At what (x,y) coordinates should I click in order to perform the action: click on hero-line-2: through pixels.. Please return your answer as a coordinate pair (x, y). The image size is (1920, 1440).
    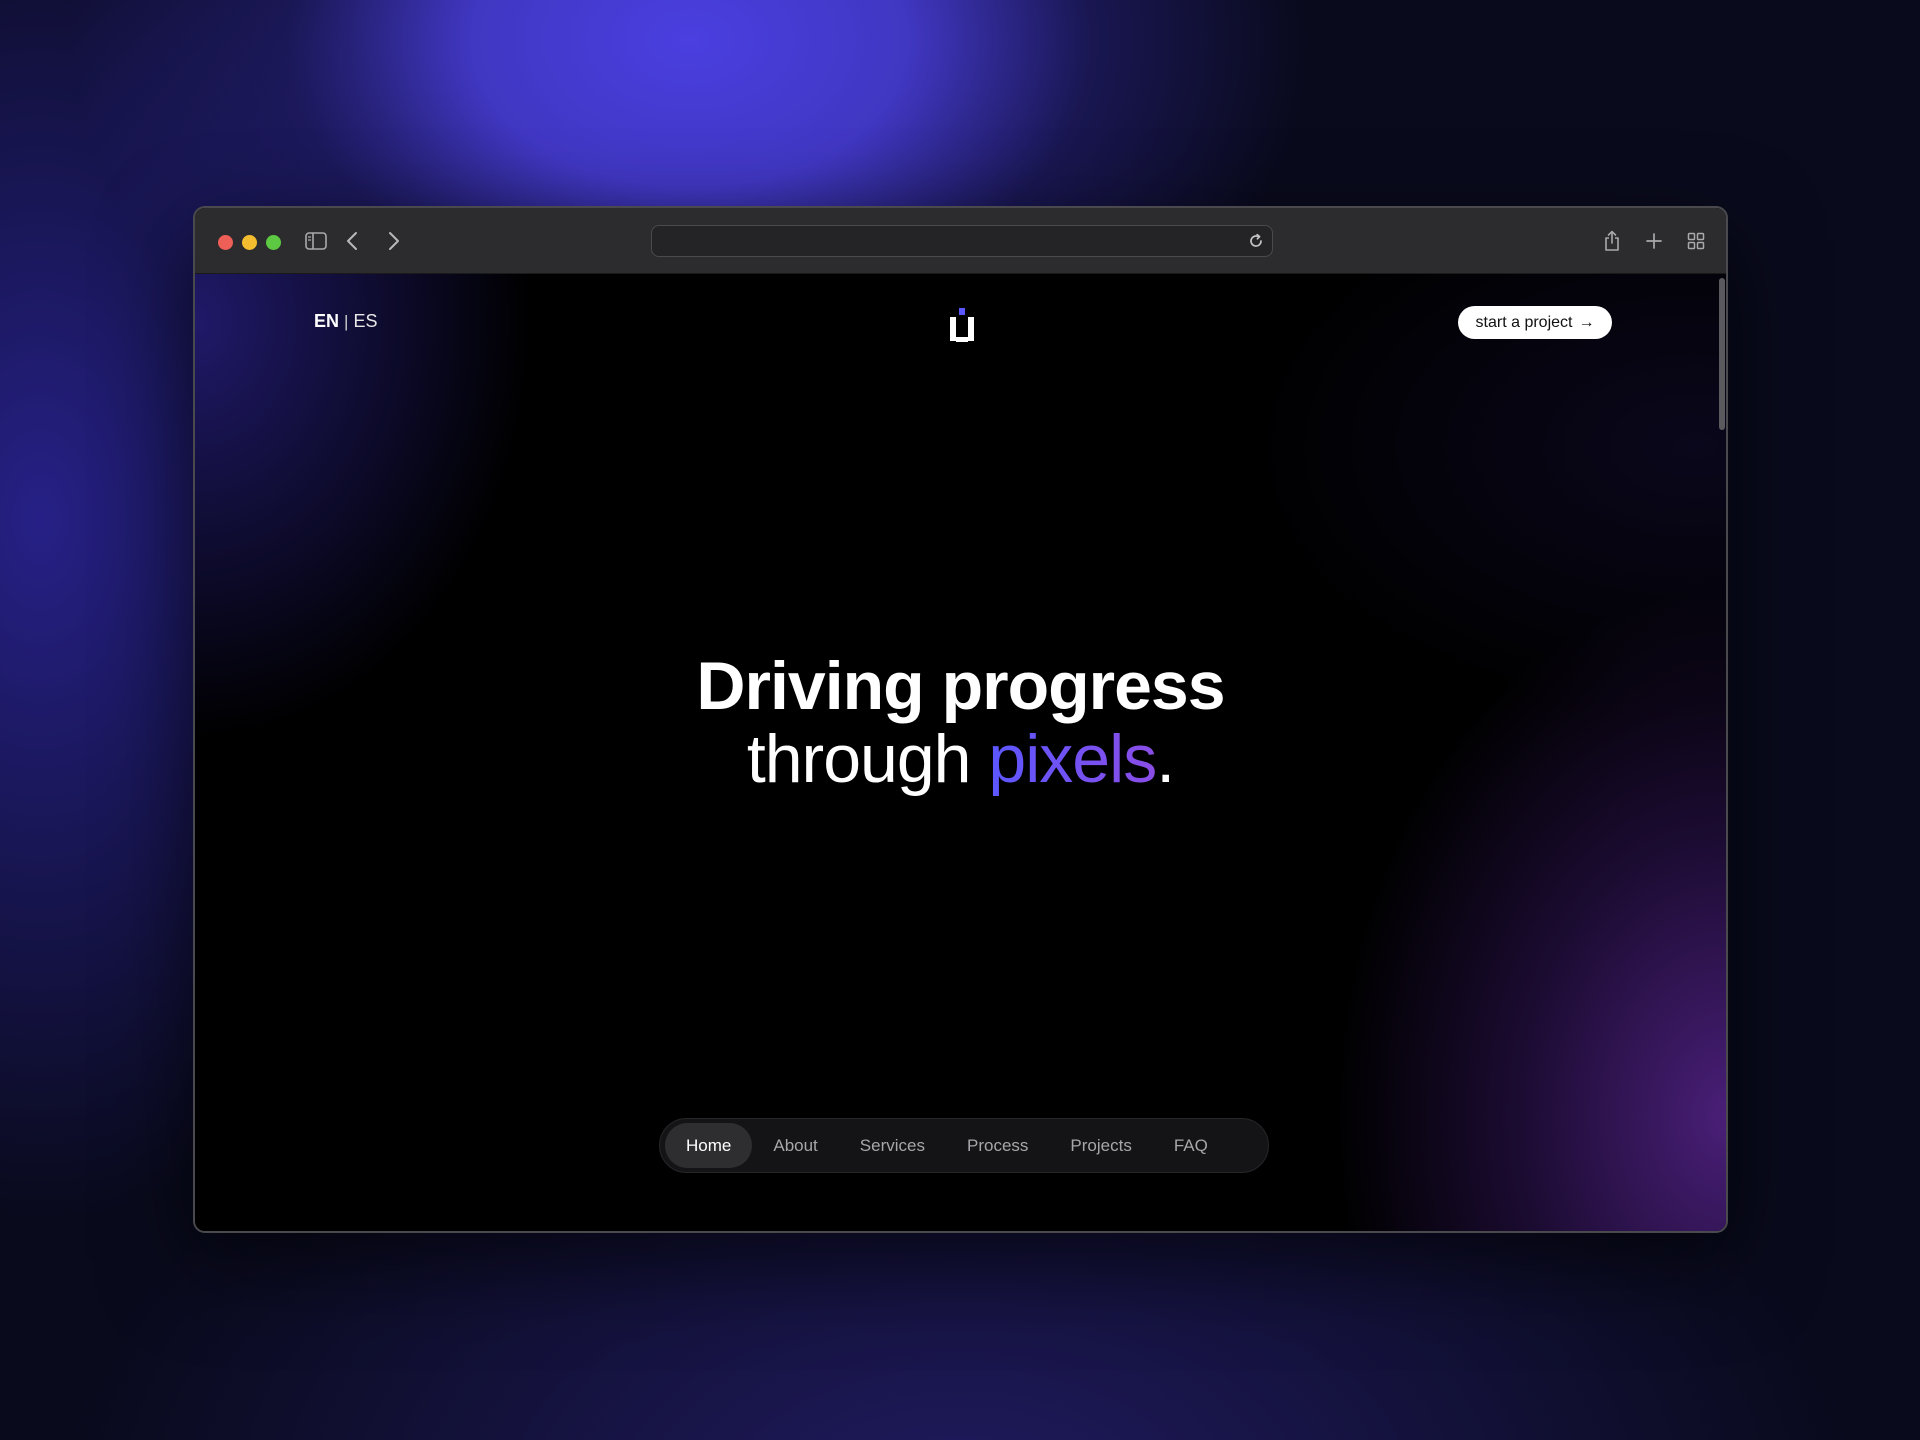
    Looking at the image, I should click on (960, 759).